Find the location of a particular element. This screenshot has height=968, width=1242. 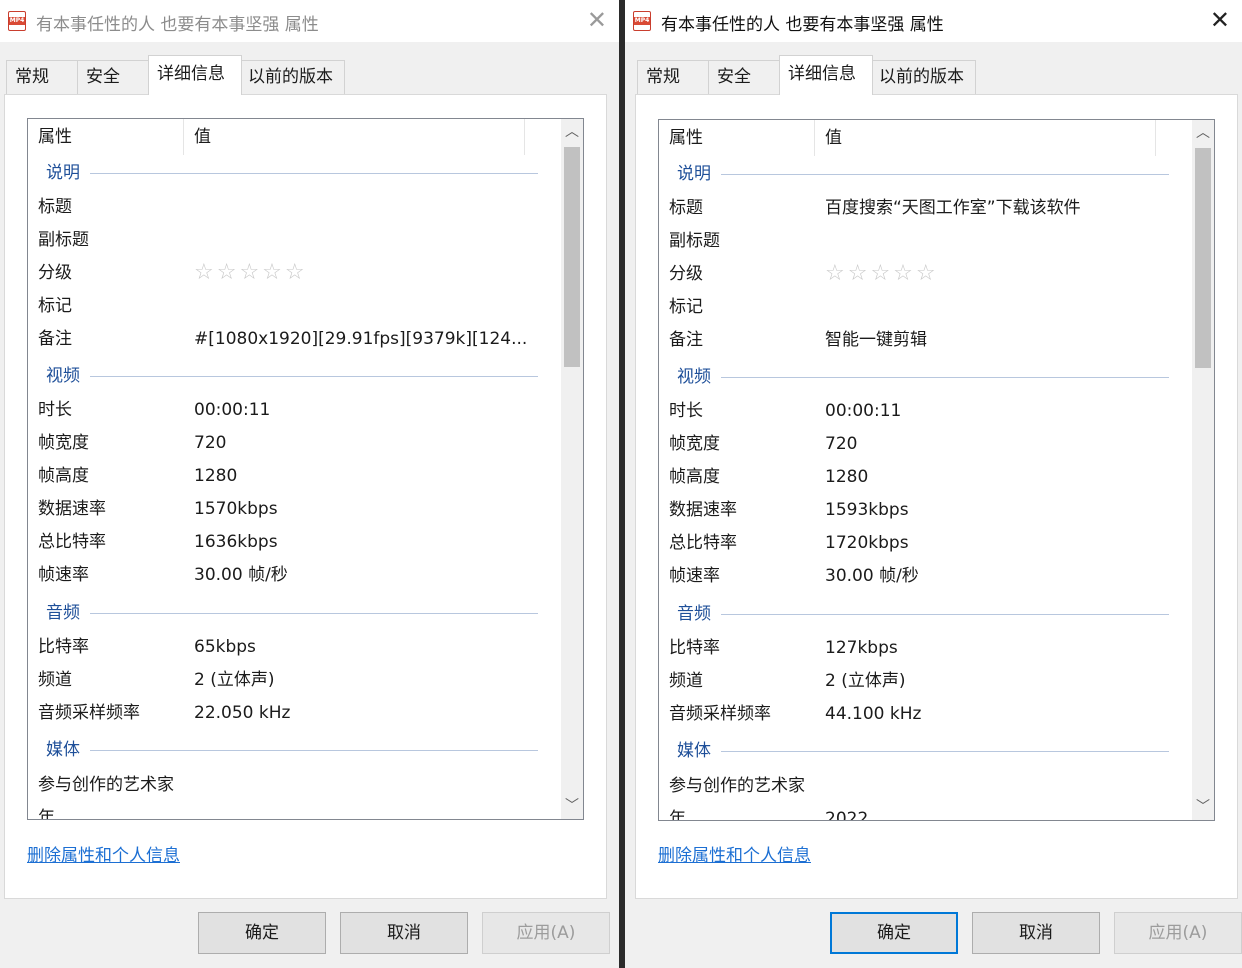

property-value: 127kbps is located at coordinates (861, 648).